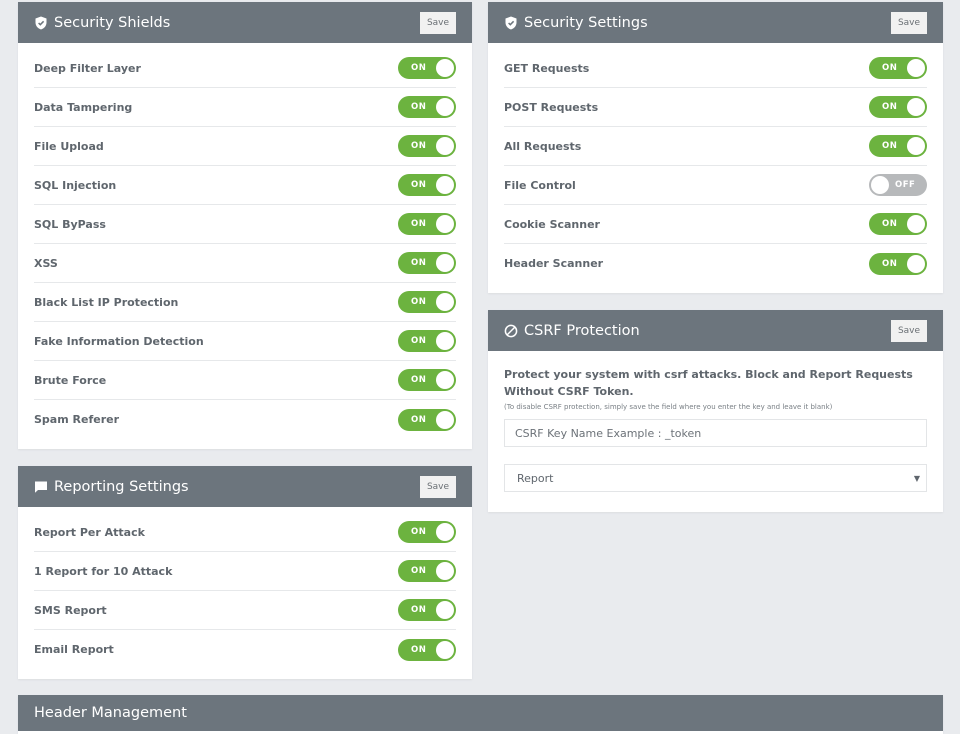 This screenshot has width=960, height=734. Describe the element at coordinates (70, 224) in the screenshot. I see `setting-label: SQL ByPass` at that location.